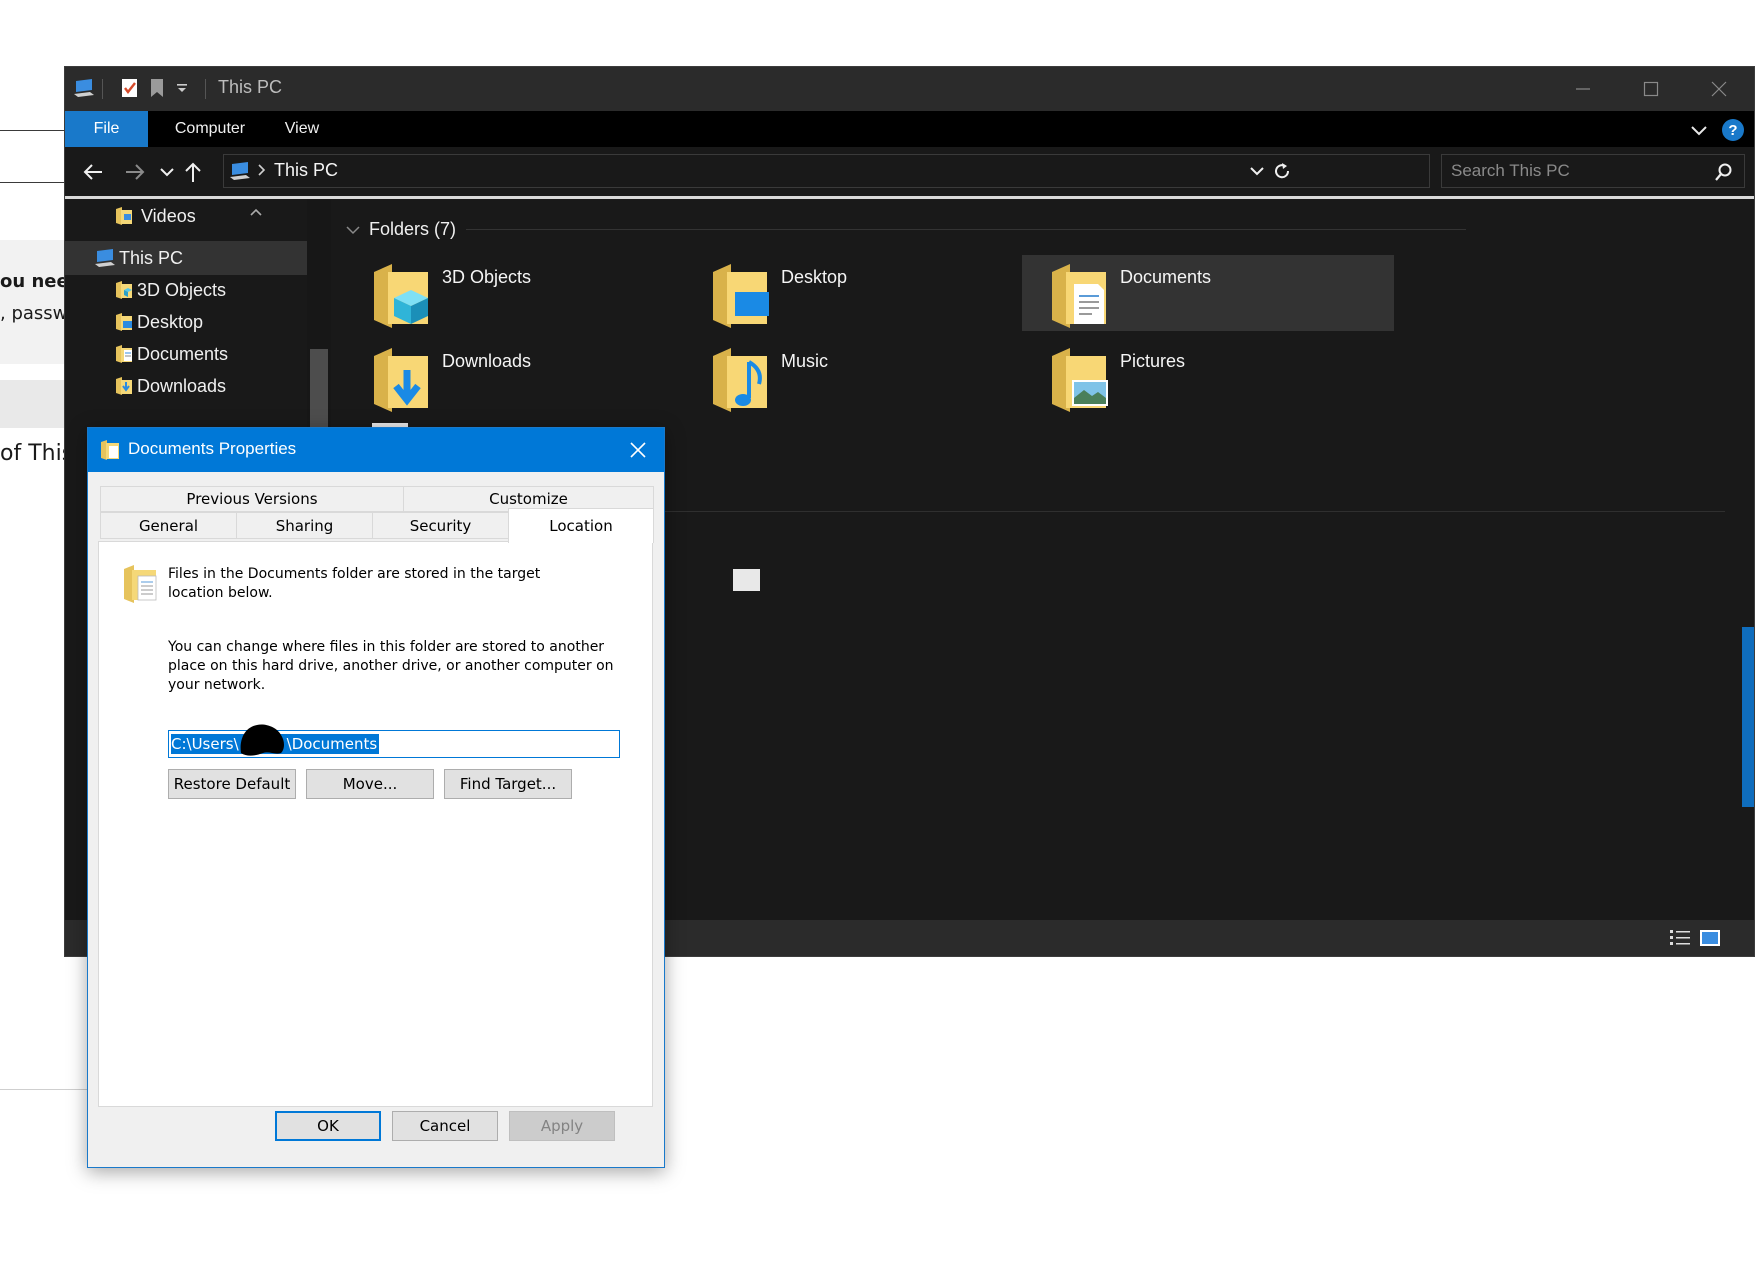  What do you see at coordinates (186, 258) in the screenshot?
I see `sidebar-item-this-pc: This PC` at bounding box center [186, 258].